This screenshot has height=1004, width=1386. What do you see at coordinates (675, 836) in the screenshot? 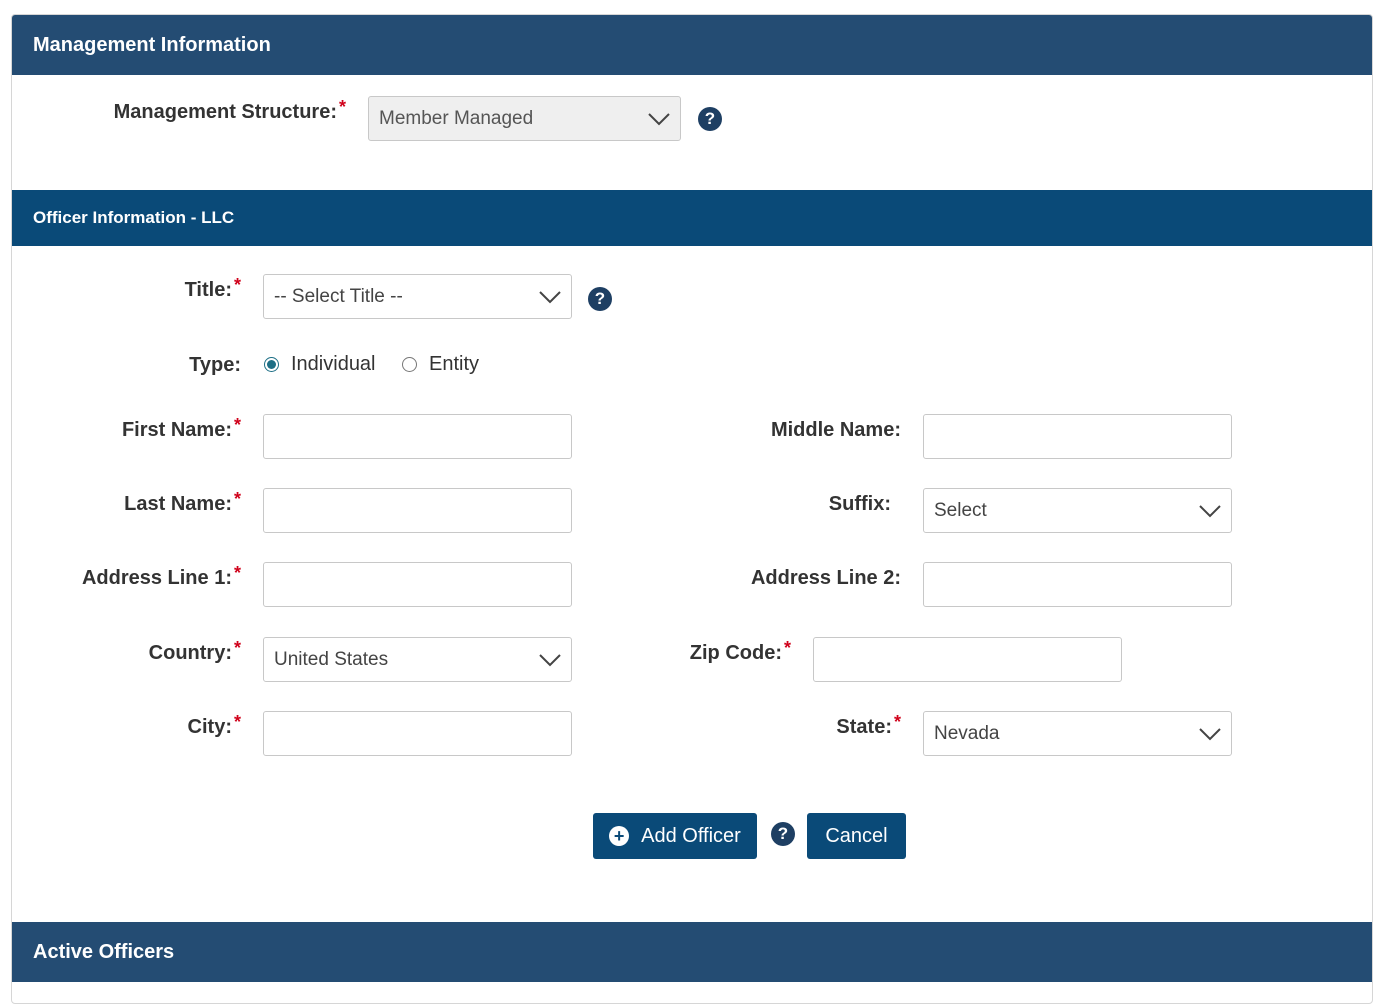
I see `add-officer-button: + Add Officer` at bounding box center [675, 836].